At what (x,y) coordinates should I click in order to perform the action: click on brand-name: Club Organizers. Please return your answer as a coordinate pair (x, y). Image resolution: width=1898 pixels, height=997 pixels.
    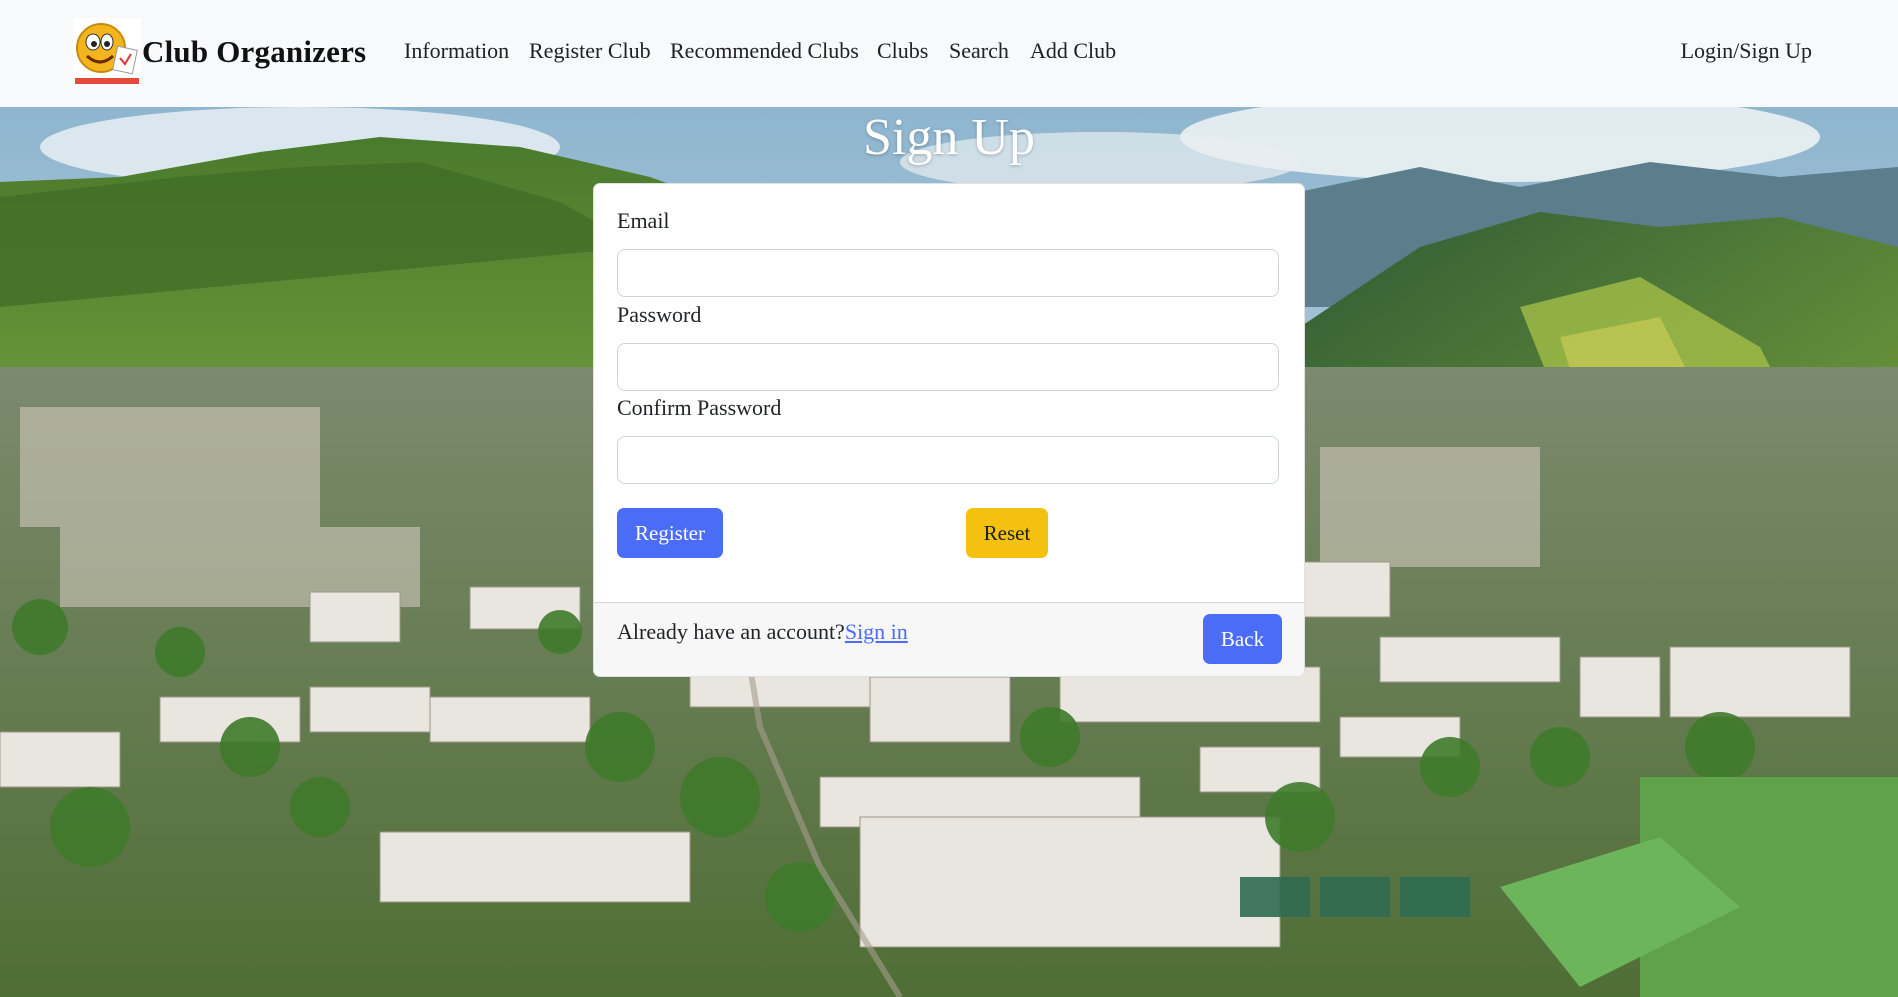
    Looking at the image, I should click on (254, 51).